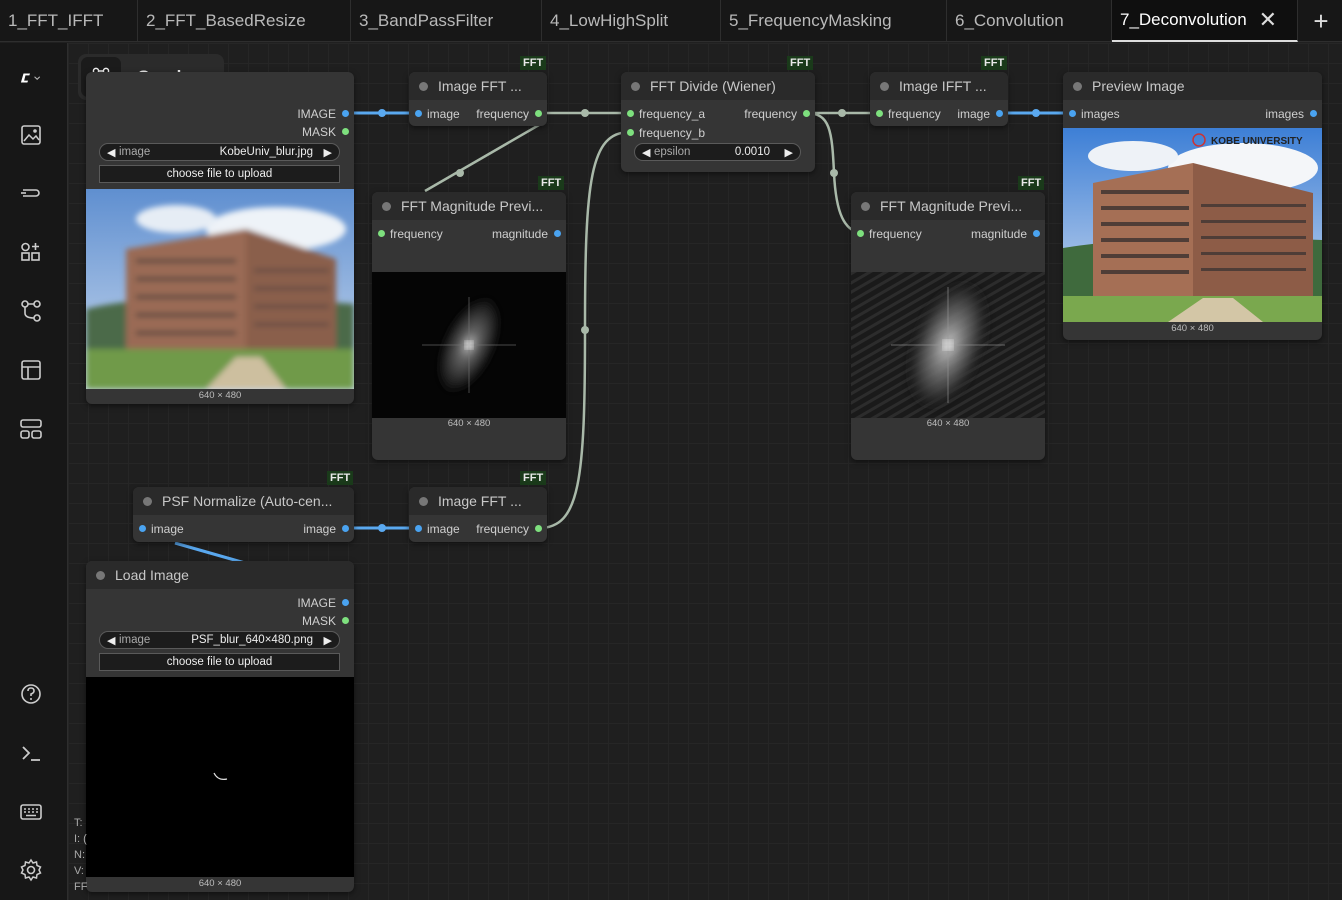  I want to click on image-select-widget: ◀ image PSF_blur_640×480.png ▶, so click(219, 640).